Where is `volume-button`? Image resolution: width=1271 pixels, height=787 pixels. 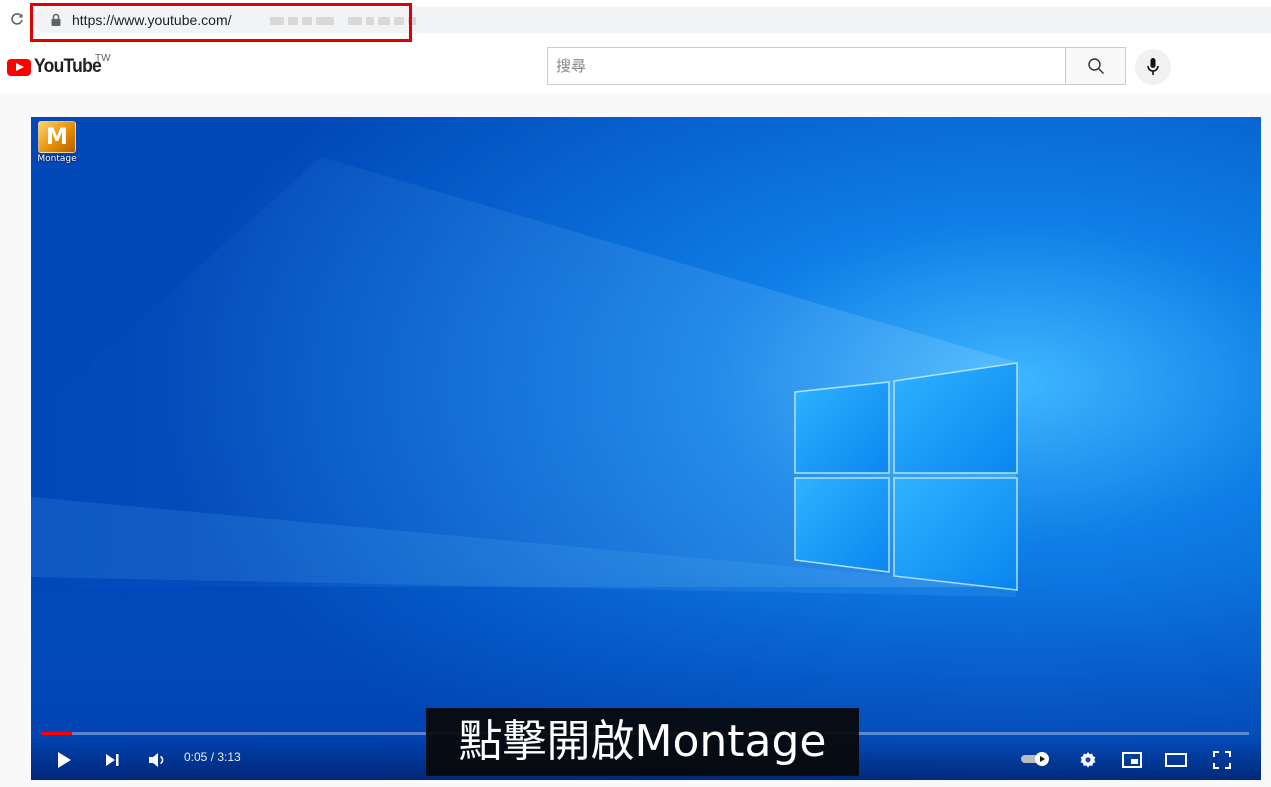 volume-button is located at coordinates (157, 760).